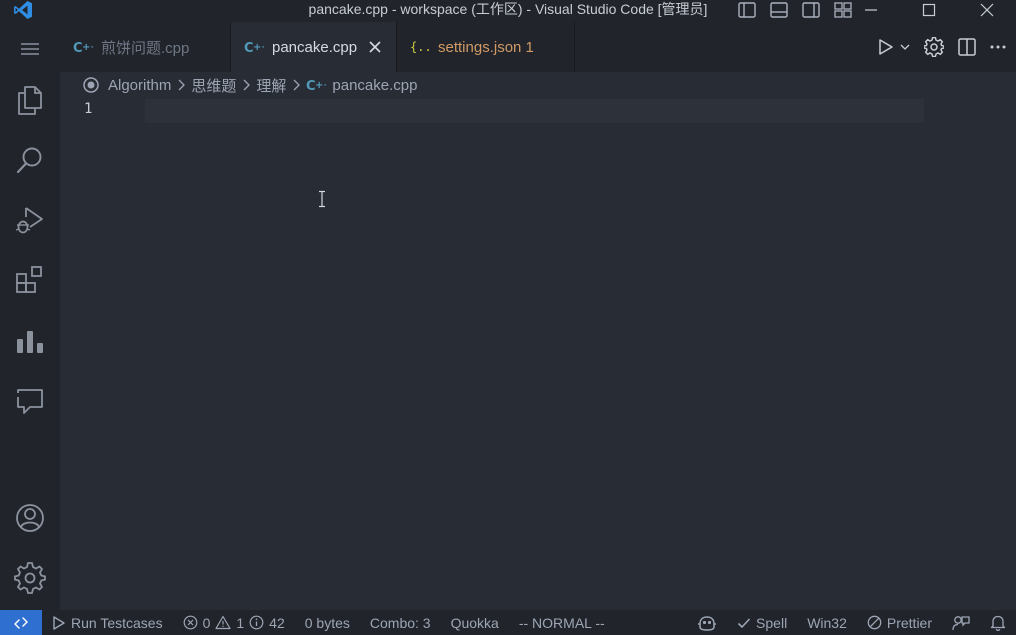 This screenshot has height=635, width=1016. What do you see at coordinates (811, 10) in the screenshot?
I see `toggle-secondary-sidebar-icon` at bounding box center [811, 10].